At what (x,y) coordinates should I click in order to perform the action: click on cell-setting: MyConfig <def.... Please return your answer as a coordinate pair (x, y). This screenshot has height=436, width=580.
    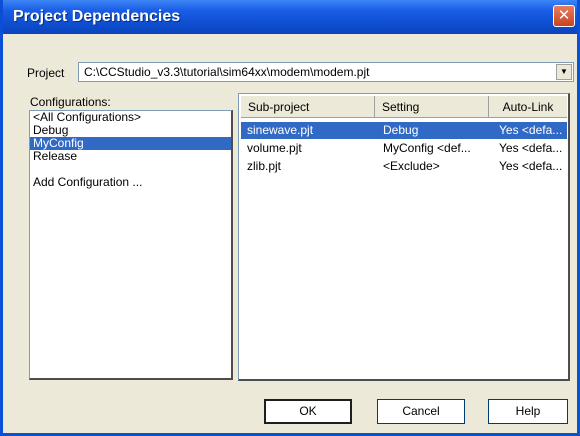
    Looking at the image, I should click on (436, 148).